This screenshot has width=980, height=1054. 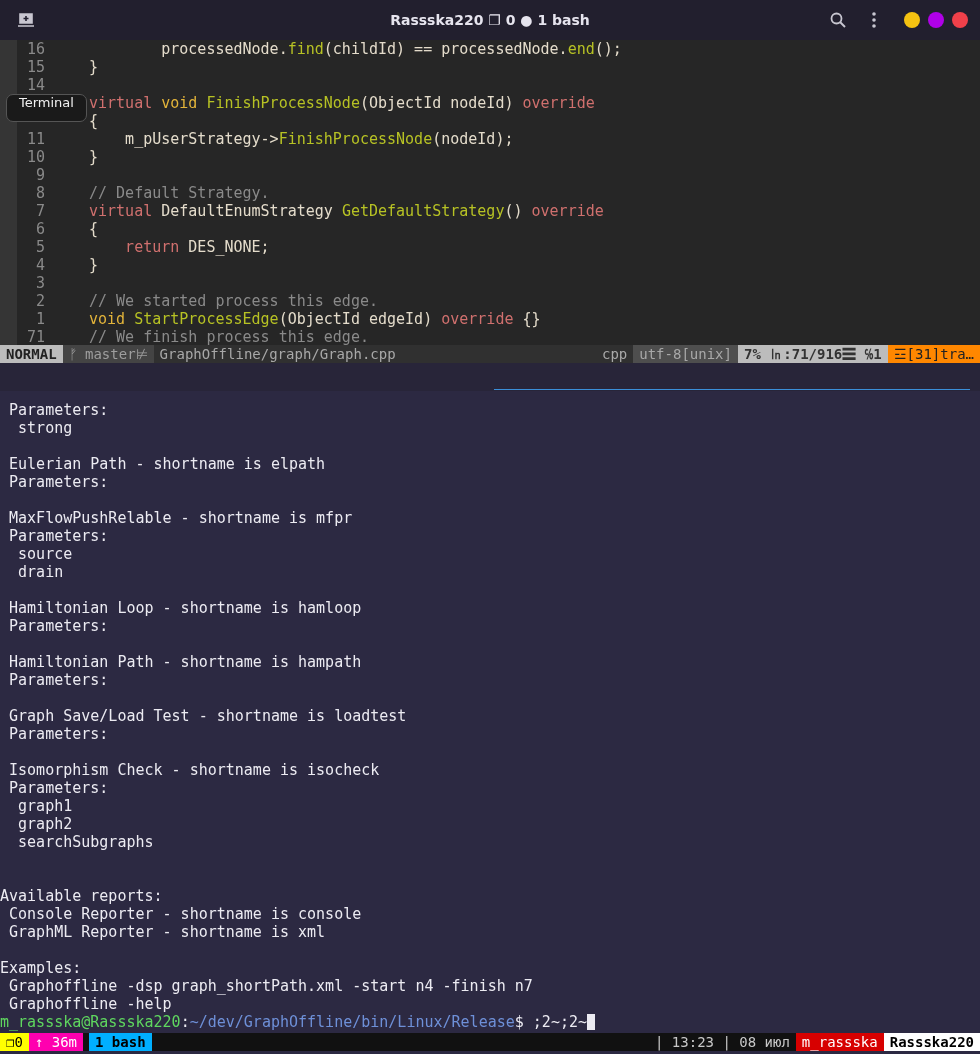 What do you see at coordinates (229, 336) in the screenshot?
I see `code-line: // We finish process this edge.` at bounding box center [229, 336].